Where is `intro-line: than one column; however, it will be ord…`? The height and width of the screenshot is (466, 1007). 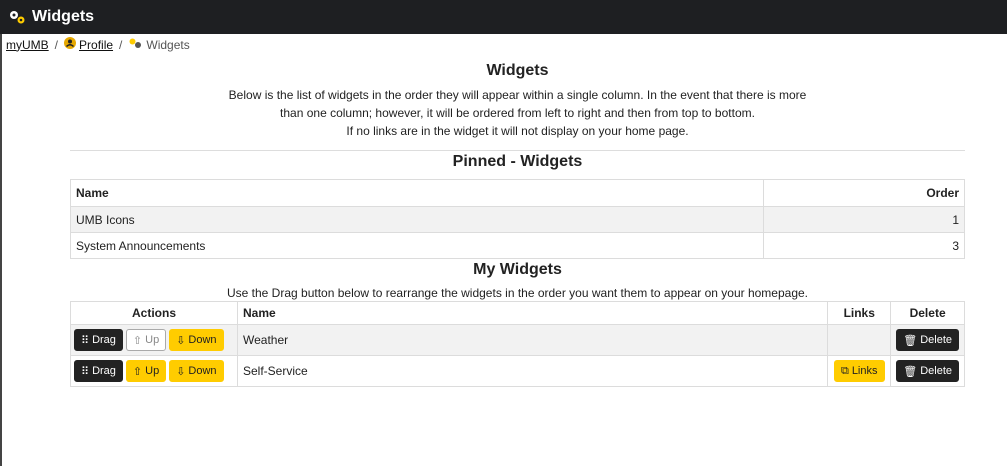
intro-line: than one column; however, it will be ord… is located at coordinates (517, 113).